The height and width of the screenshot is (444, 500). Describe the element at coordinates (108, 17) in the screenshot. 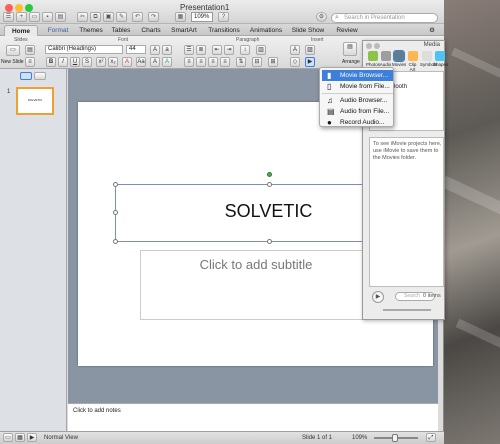

I see `paste-icon: ▣` at that location.